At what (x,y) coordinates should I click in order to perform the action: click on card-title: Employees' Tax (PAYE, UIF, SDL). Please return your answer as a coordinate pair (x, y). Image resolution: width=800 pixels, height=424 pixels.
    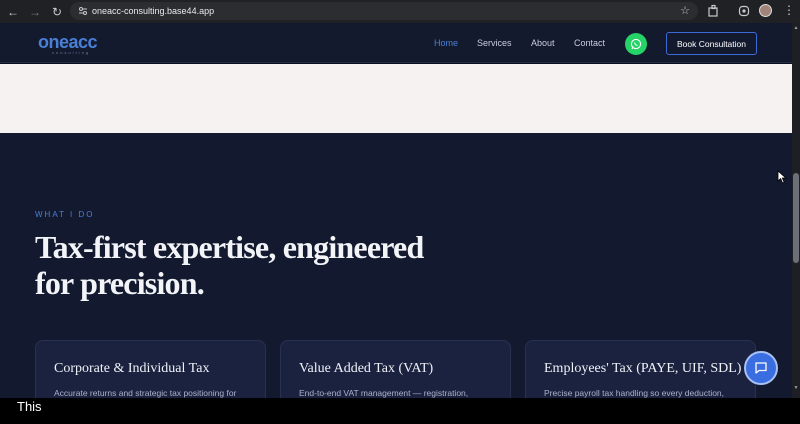
    Looking at the image, I should click on (643, 368).